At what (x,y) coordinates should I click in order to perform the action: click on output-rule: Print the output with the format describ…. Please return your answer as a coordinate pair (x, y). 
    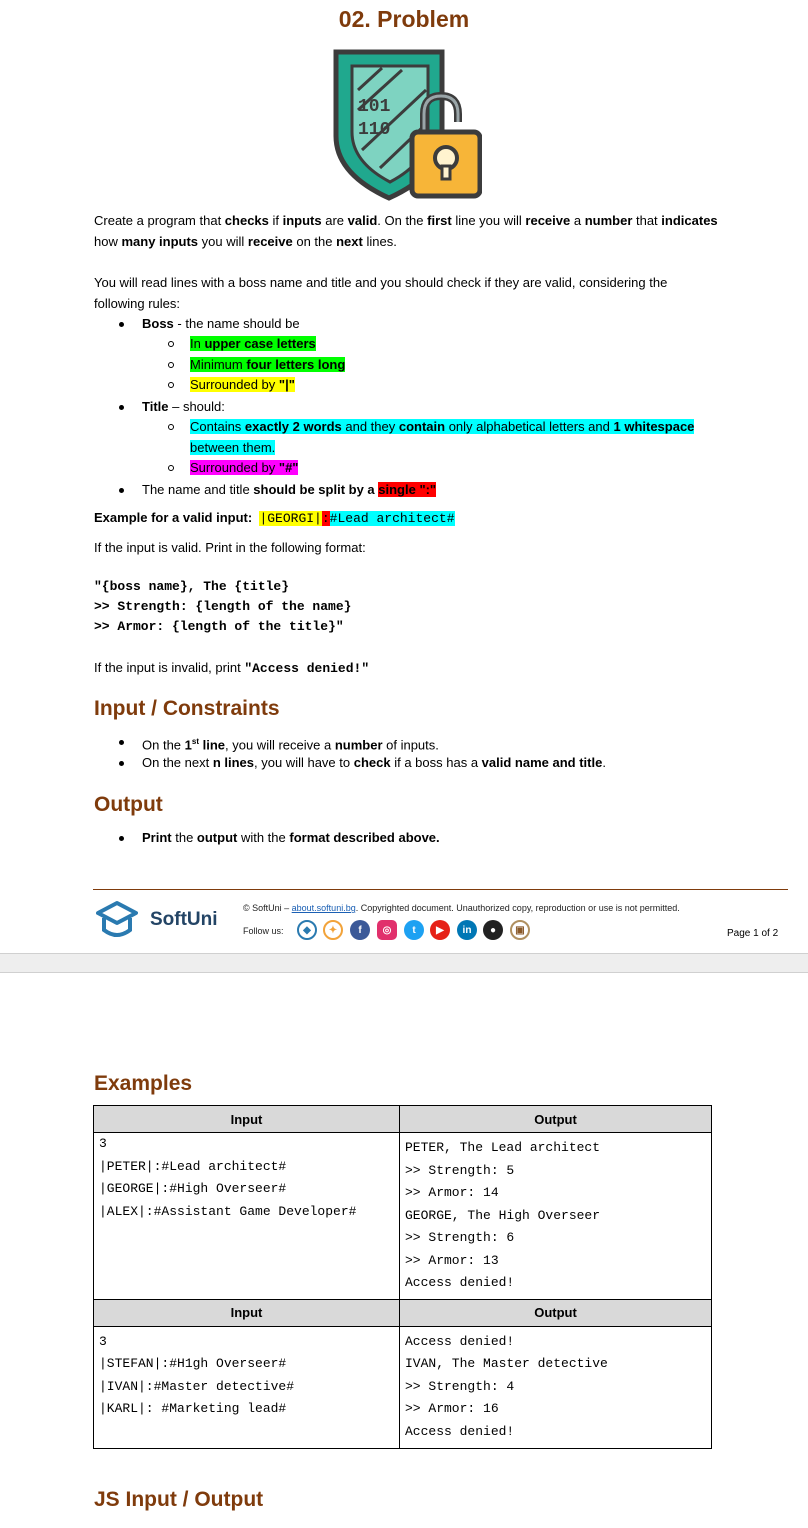
    Looking at the image, I should click on (291, 837).